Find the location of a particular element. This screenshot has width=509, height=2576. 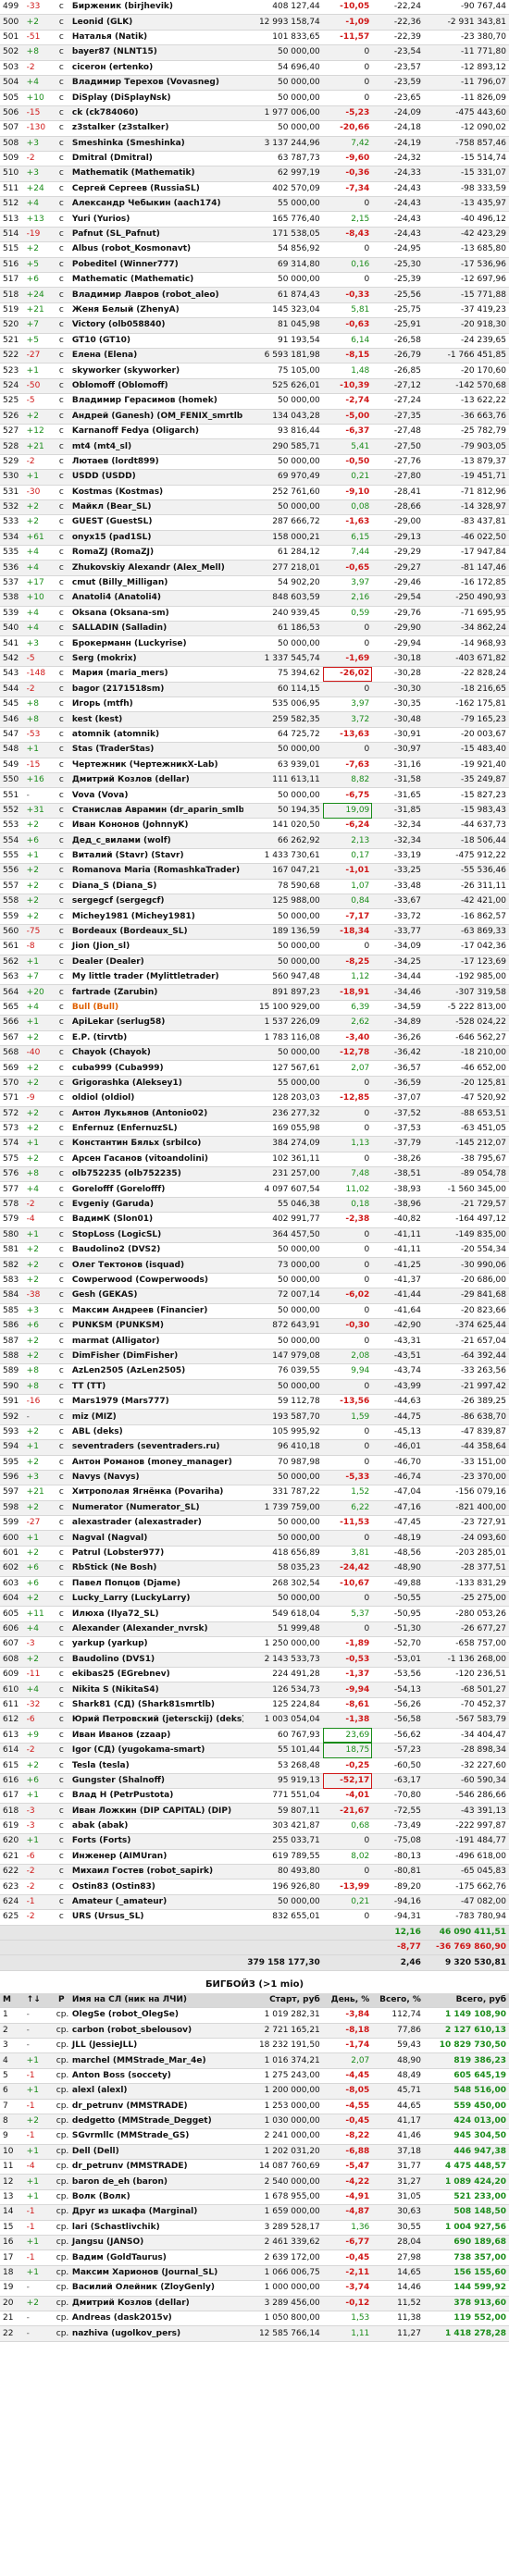

leaderboard-trader-name: Сергей Сергеев (RussiaSL) is located at coordinates (156, 189).